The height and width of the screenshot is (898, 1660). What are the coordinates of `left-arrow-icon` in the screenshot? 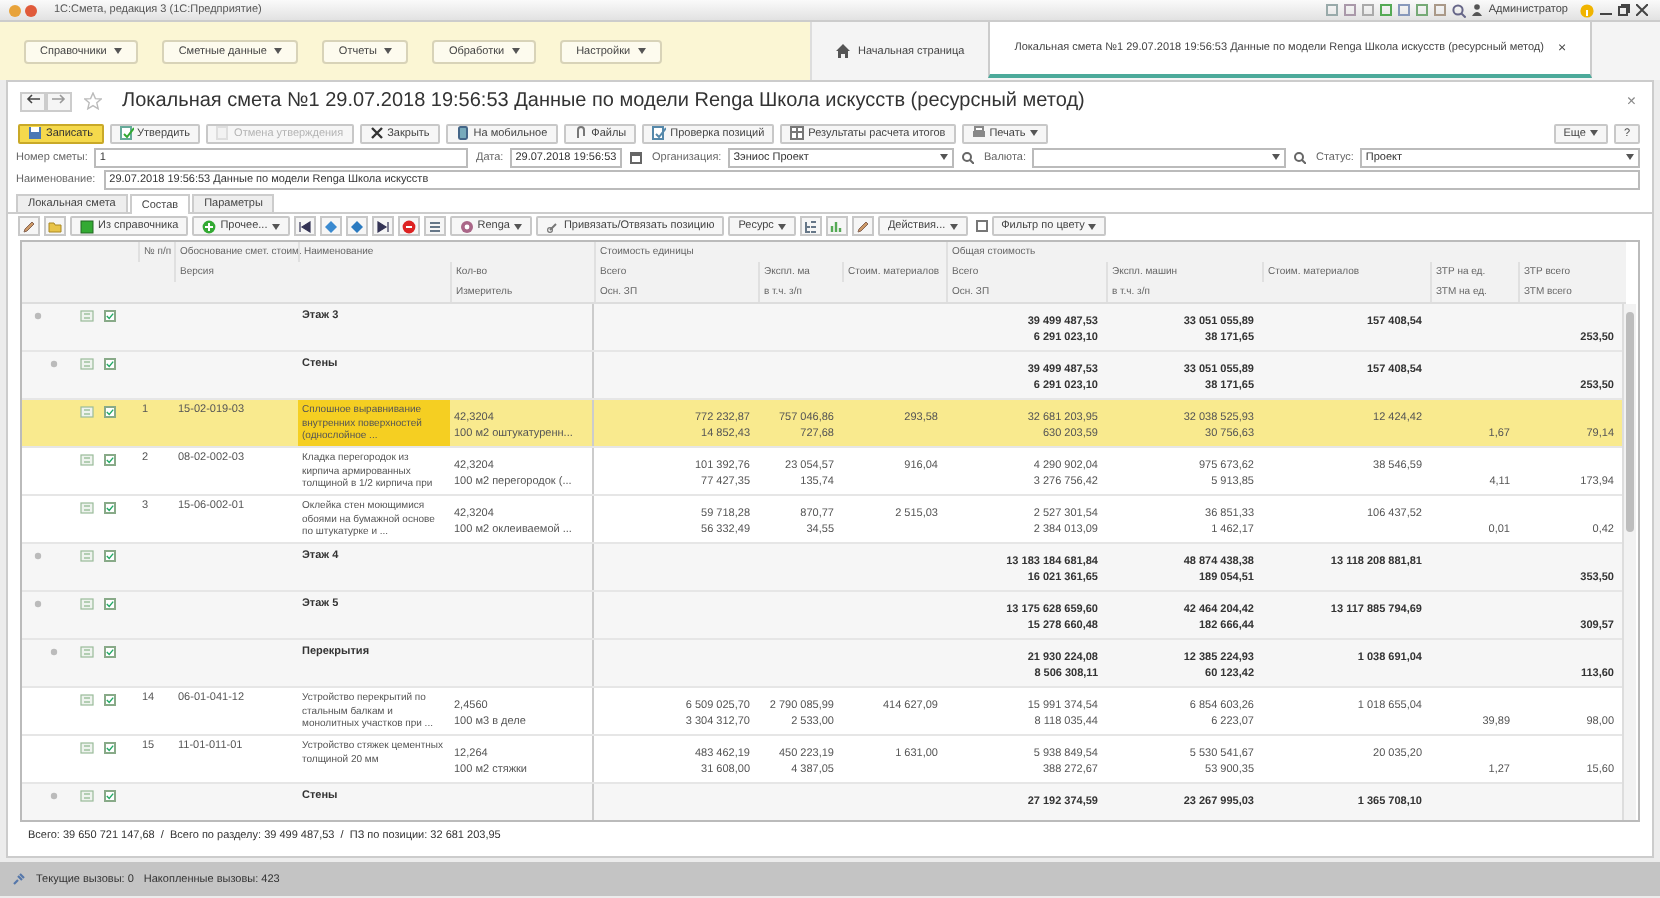 It's located at (33, 99).